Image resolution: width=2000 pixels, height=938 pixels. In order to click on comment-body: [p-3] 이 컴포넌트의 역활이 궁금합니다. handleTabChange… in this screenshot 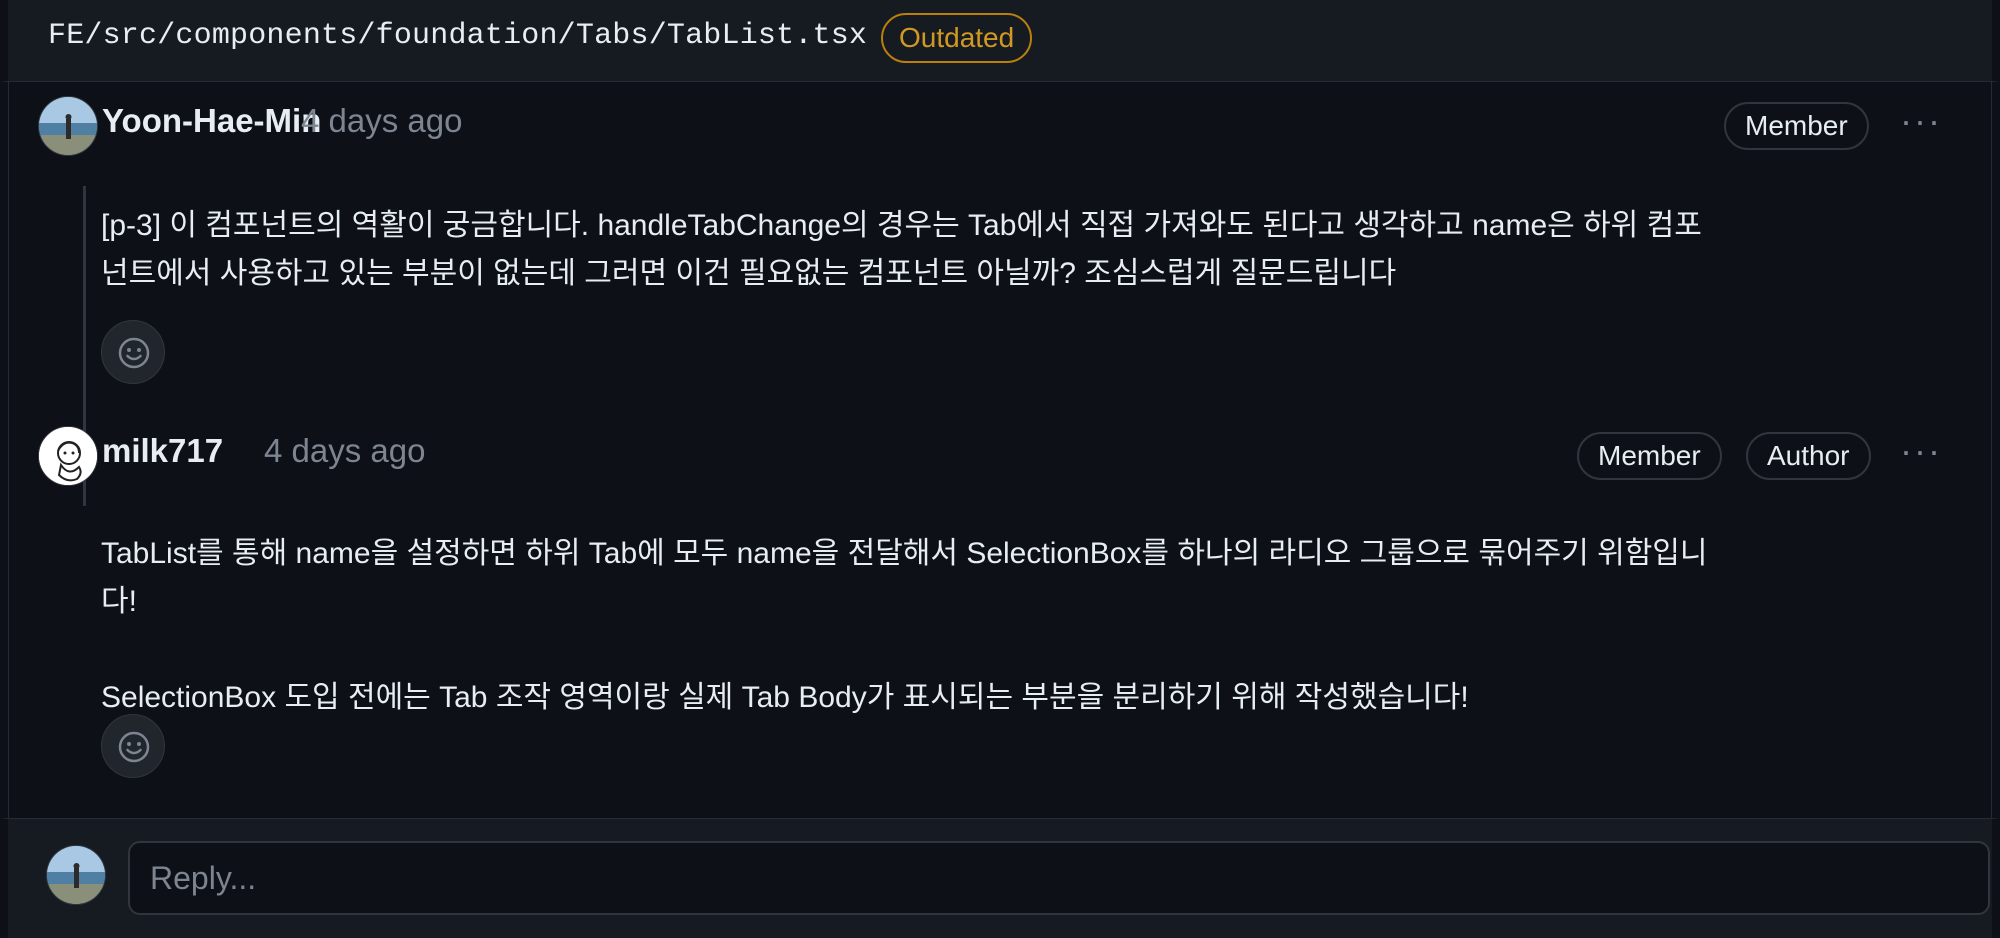, I will do `click(901, 249)`.